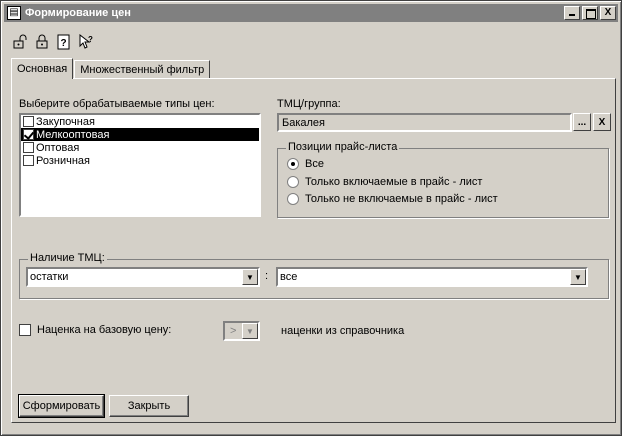 The width and height of the screenshot is (622, 436). What do you see at coordinates (140, 134) in the screenshot?
I see `list-item: Мелкооптовая` at bounding box center [140, 134].